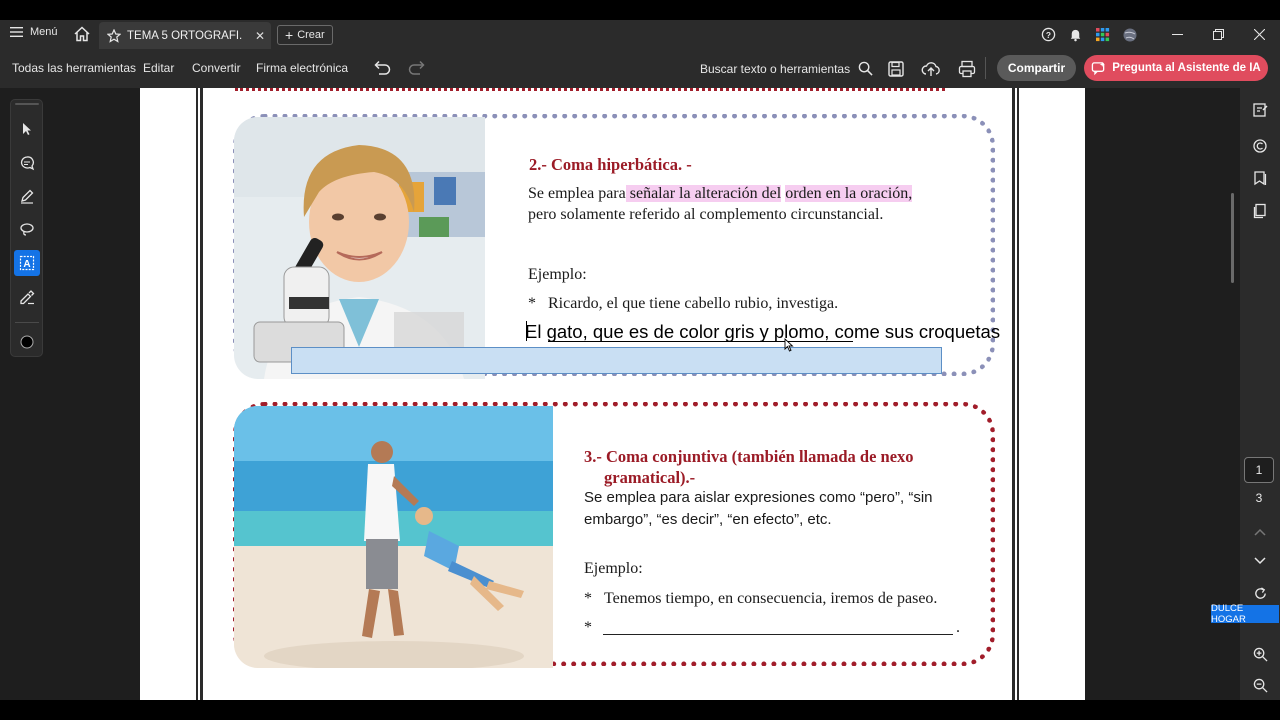 This screenshot has width=1280, height=720. I want to click on notifications-button, so click(1075, 34).